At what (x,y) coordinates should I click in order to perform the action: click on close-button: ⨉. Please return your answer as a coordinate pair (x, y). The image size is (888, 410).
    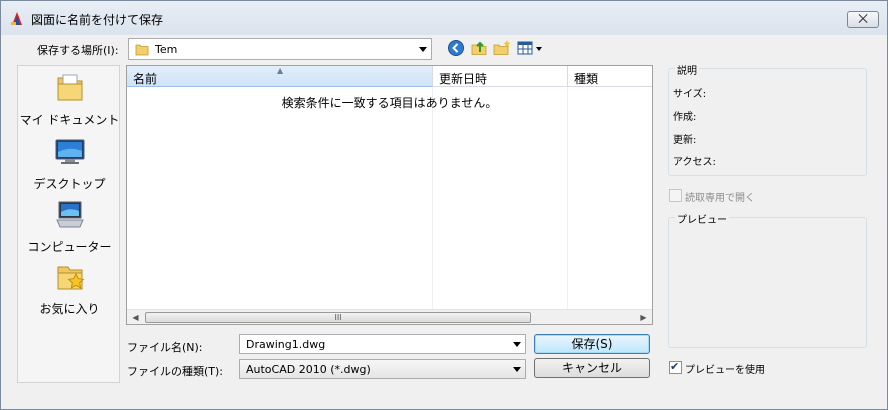
    Looking at the image, I should click on (863, 19).